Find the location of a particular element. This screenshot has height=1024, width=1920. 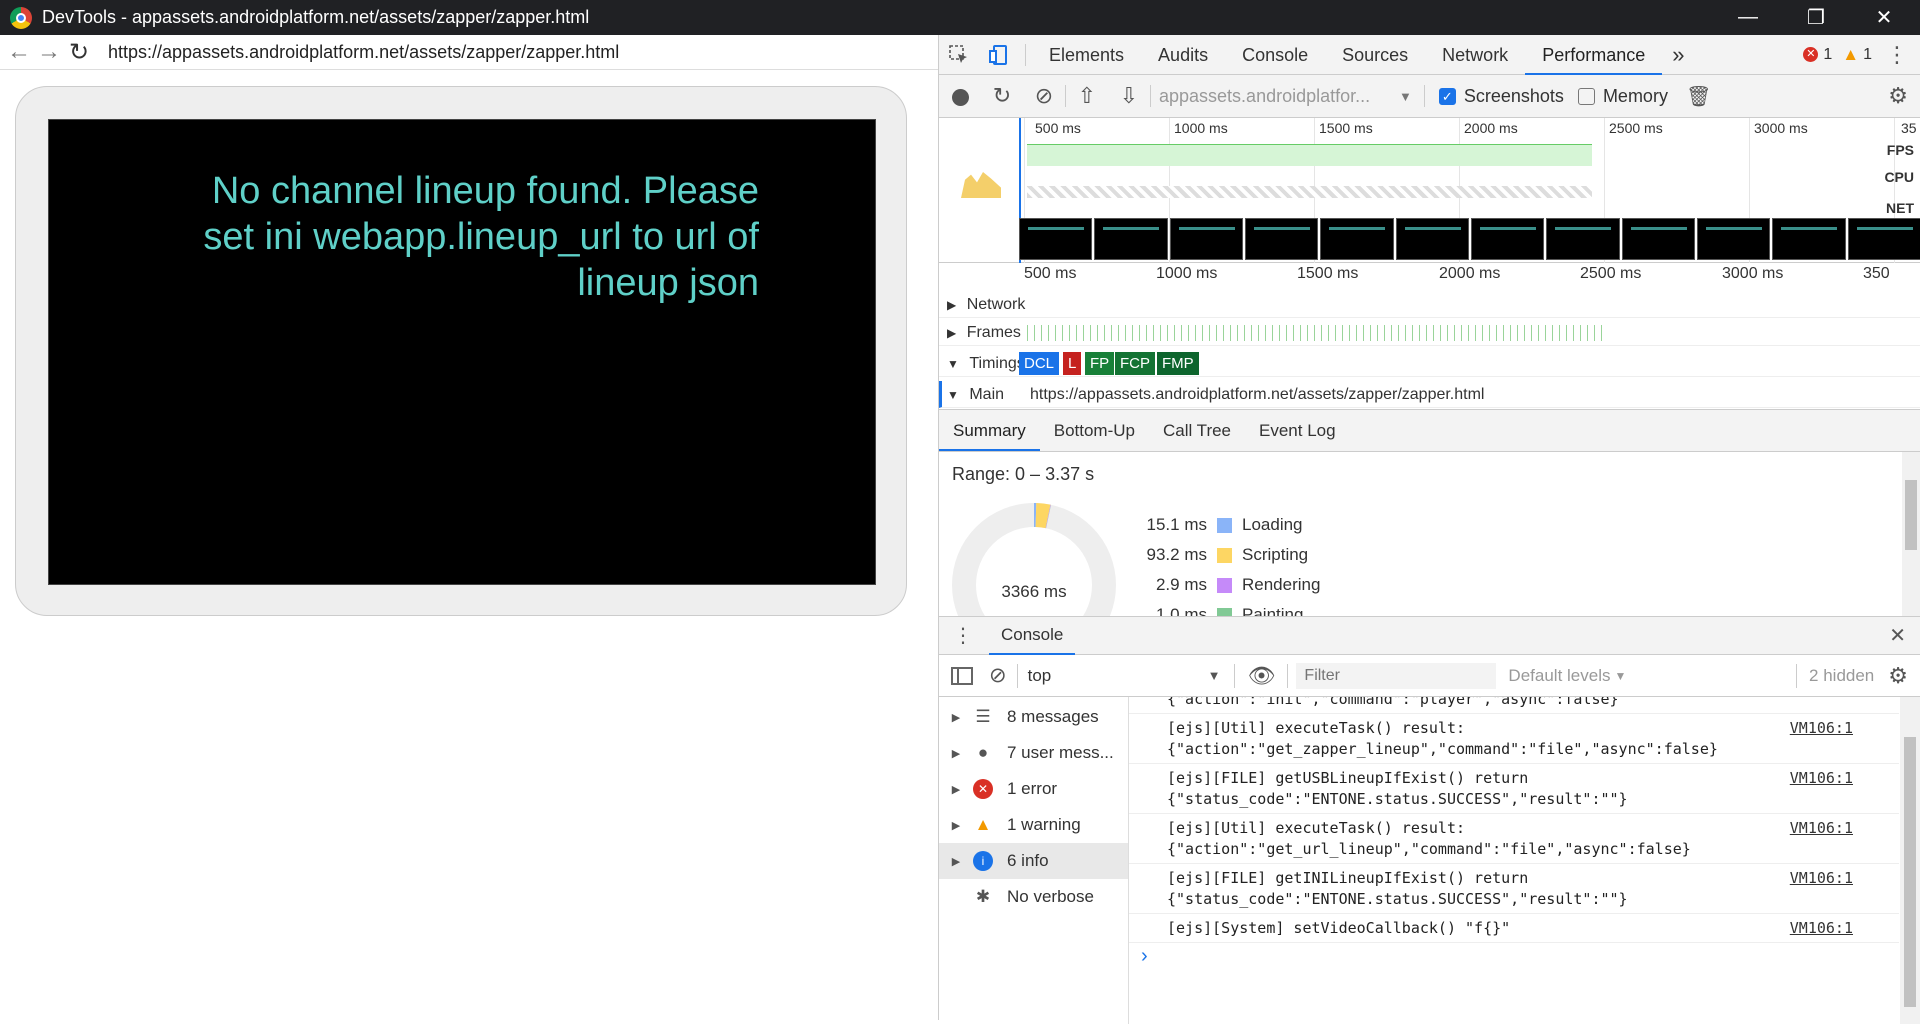

tab-audits: Audits is located at coordinates (1183, 55).